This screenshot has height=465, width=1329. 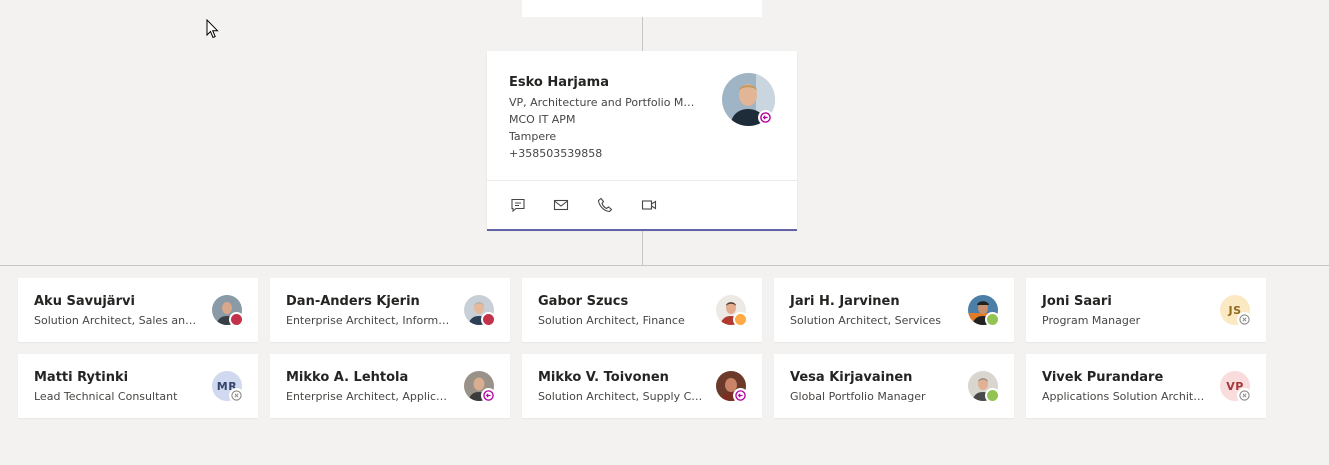 I want to click on report-card: Gabor Szucs Solution Architect, Finance, so click(x=642, y=310).